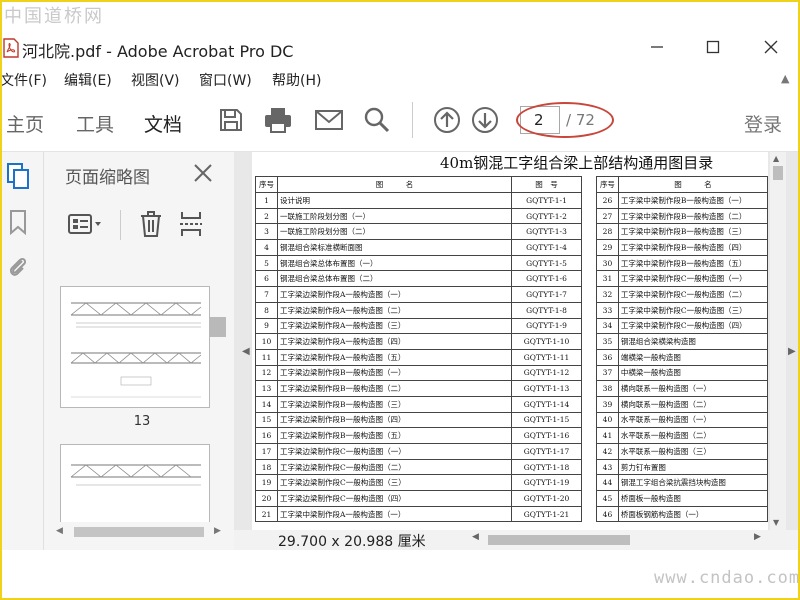 The height and width of the screenshot is (600, 800). I want to click on table-row: 6 钢混组合梁总体布置图（二） GQTYT-1-6, so click(418, 279).